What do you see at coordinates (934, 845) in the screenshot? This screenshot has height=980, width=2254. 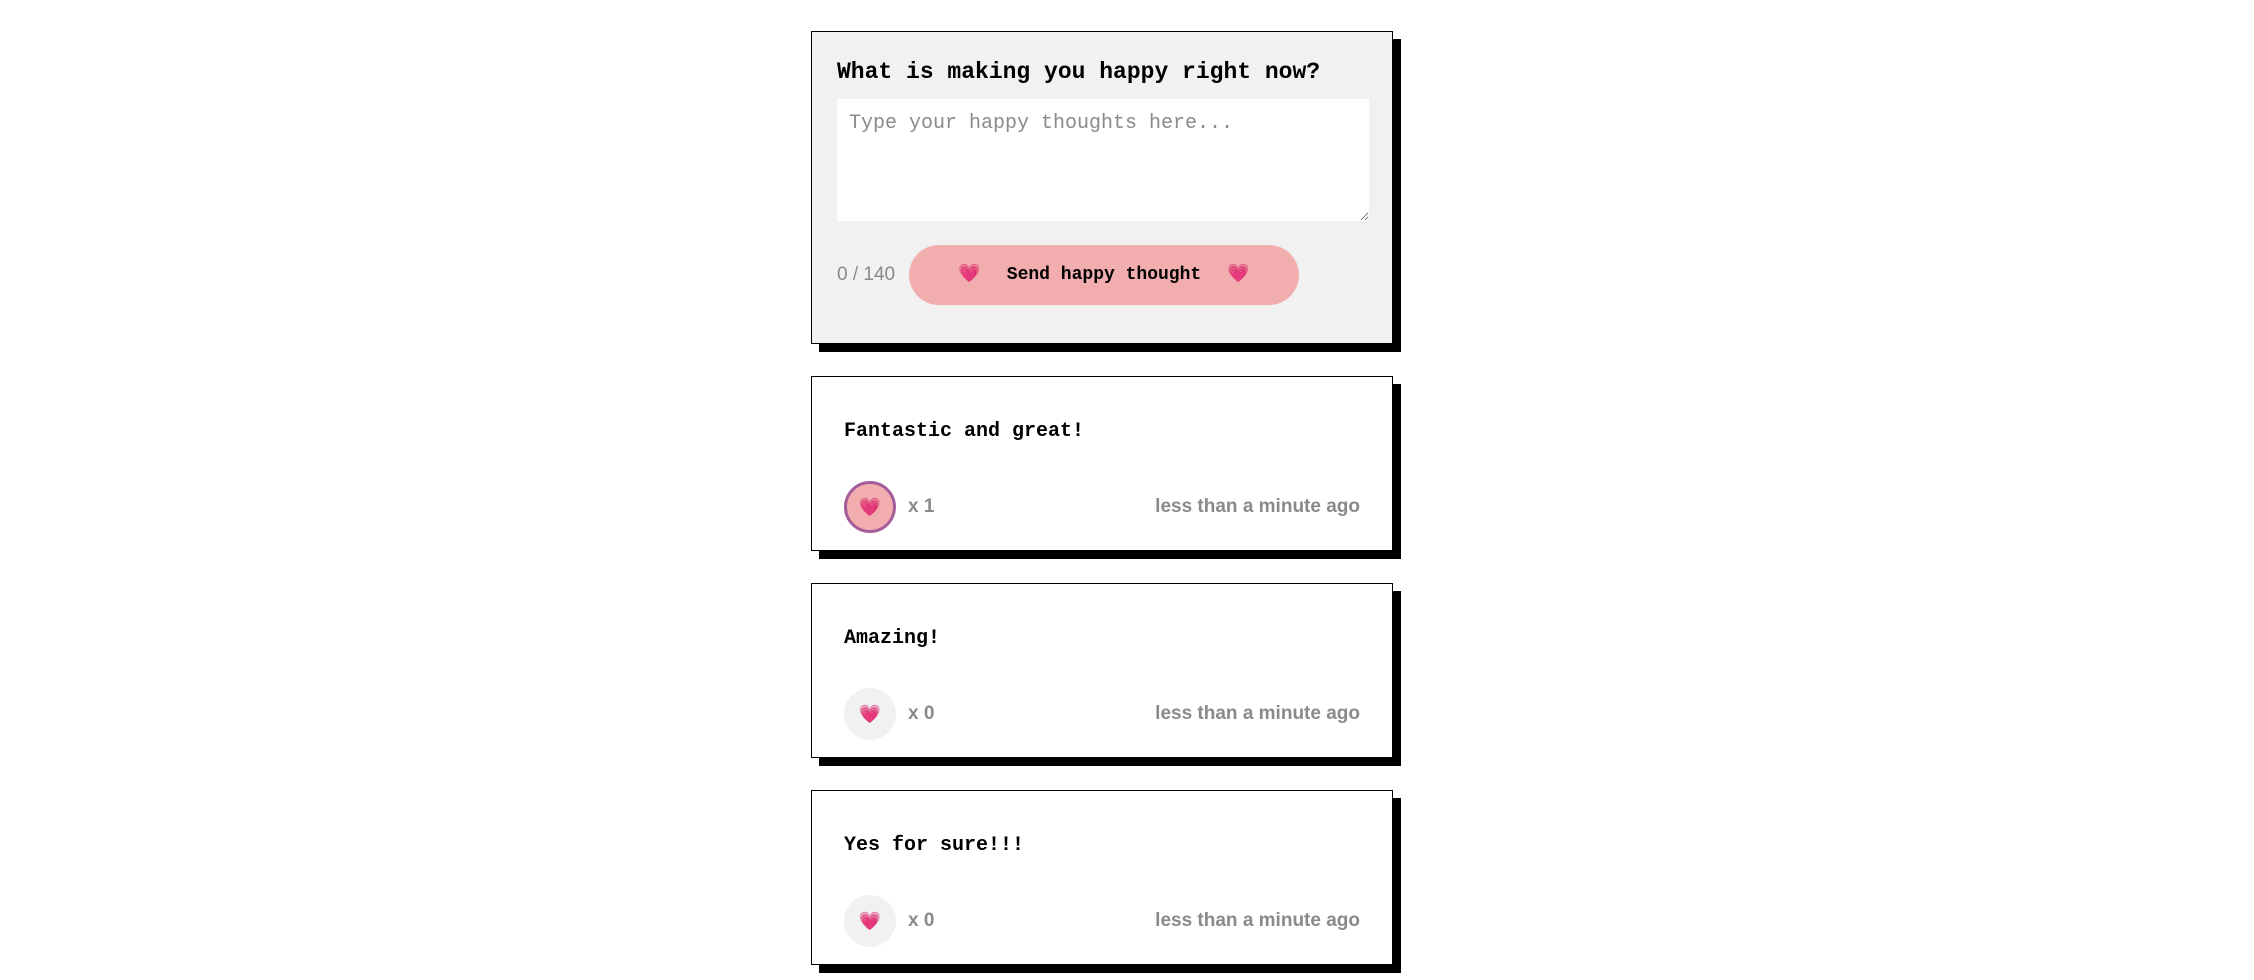 I see `thought-message: Yes for sure!!!` at bounding box center [934, 845].